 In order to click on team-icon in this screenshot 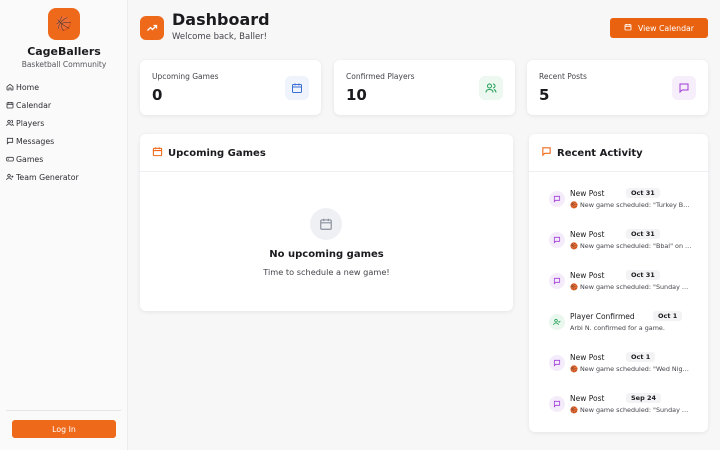, I will do `click(10, 177)`.